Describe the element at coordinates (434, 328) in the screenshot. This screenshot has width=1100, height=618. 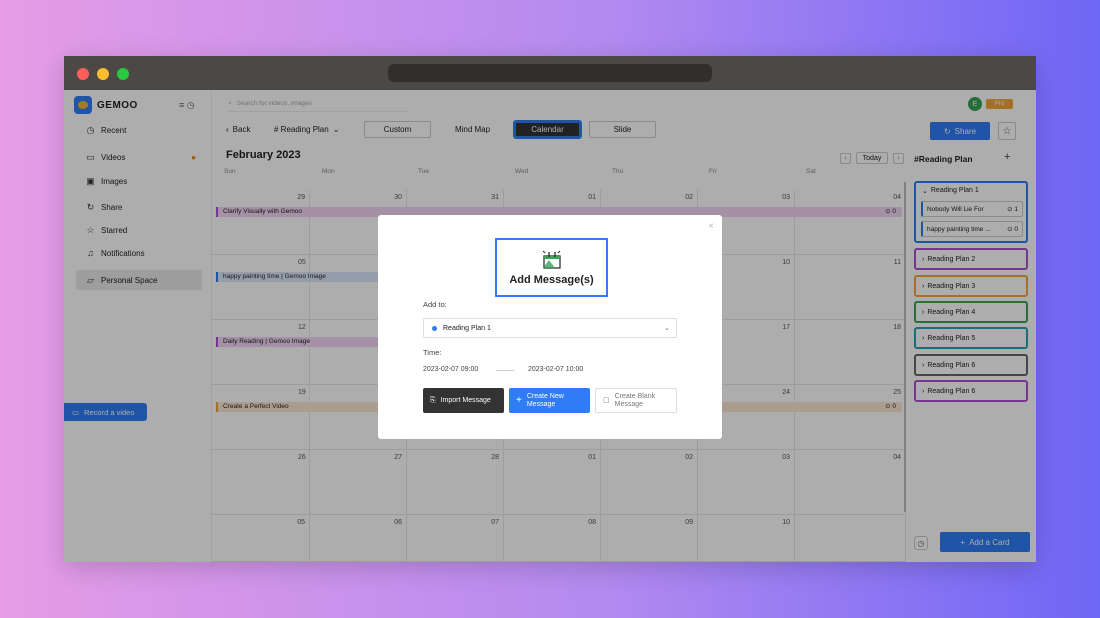
I see `plan-color-dot` at that location.